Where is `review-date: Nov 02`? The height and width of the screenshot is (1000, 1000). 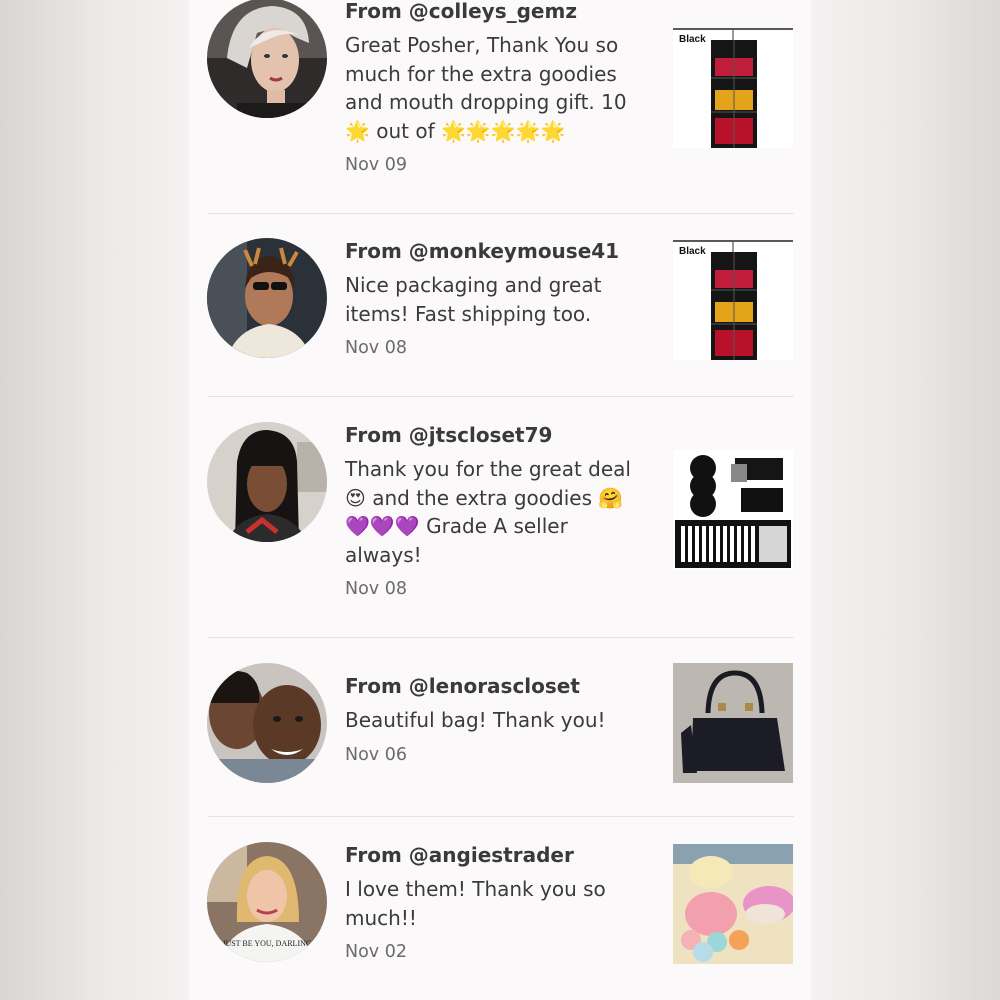 review-date: Nov 02 is located at coordinates (376, 952).